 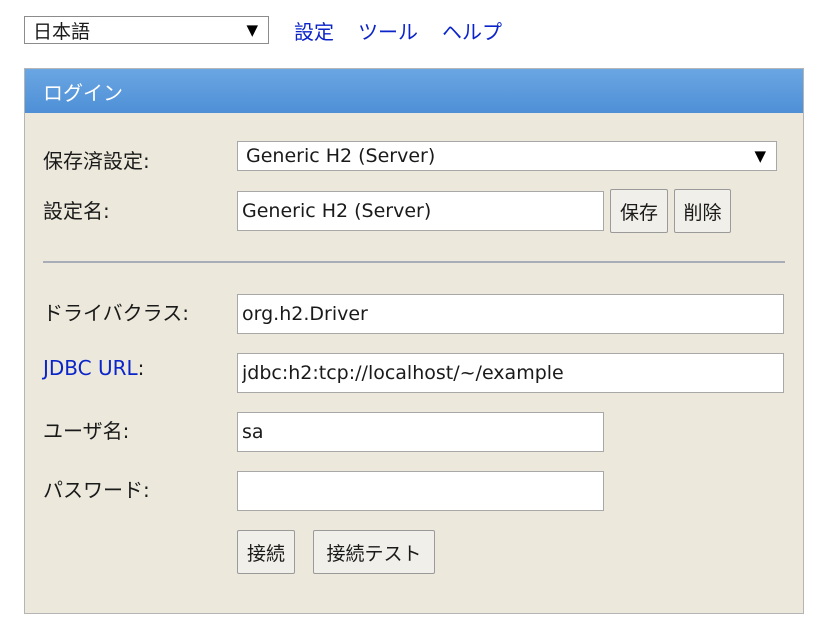 I want to click on jdbc-url-link: JDBC URL, so click(x=90, y=368).